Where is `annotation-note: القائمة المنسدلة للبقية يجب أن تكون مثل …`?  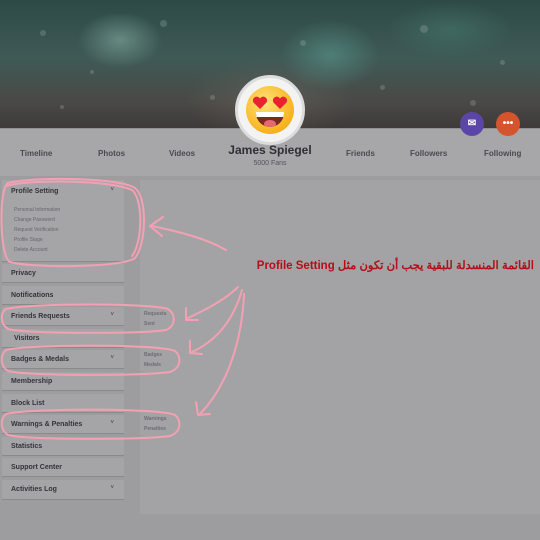 annotation-note: القائمة المنسدلة للبقية يجب أن تكون مثل … is located at coordinates (395, 266).